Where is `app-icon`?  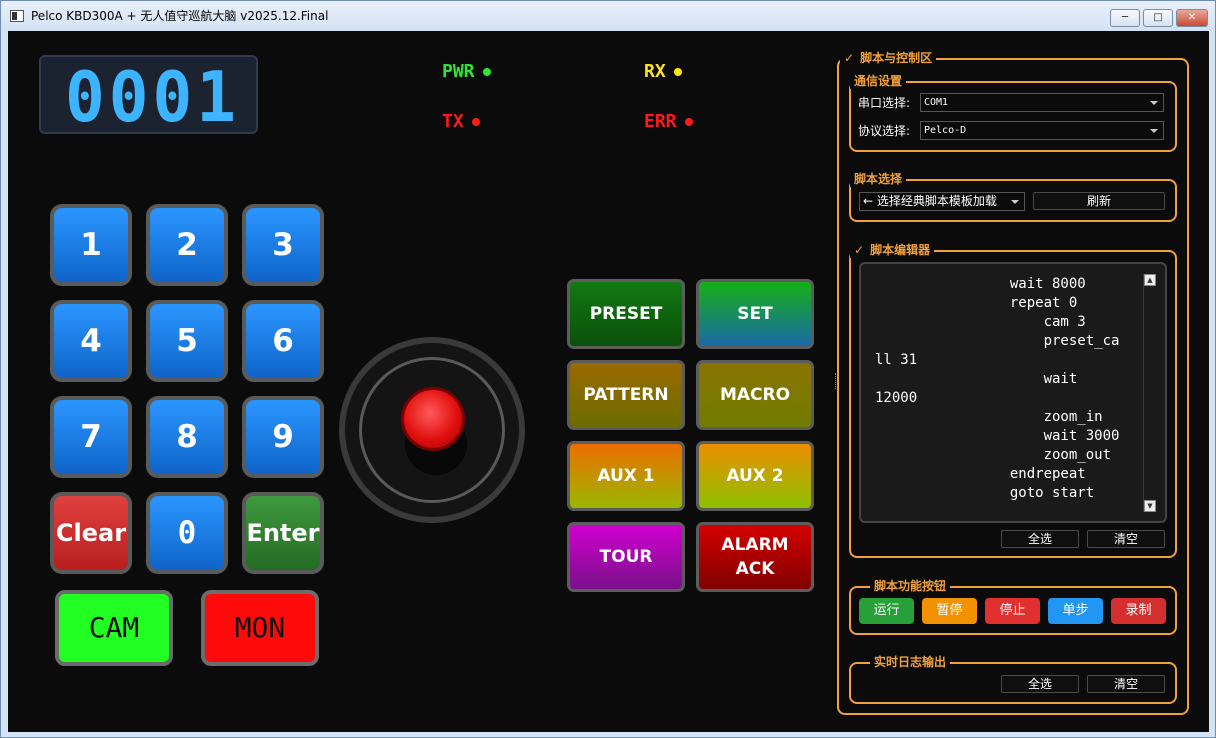 app-icon is located at coordinates (17, 16).